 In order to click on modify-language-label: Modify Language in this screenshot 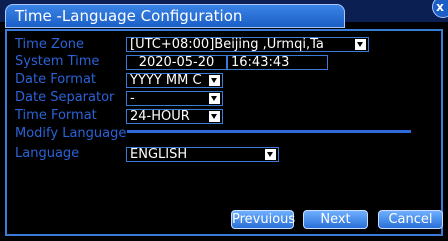, I will do `click(71, 133)`.